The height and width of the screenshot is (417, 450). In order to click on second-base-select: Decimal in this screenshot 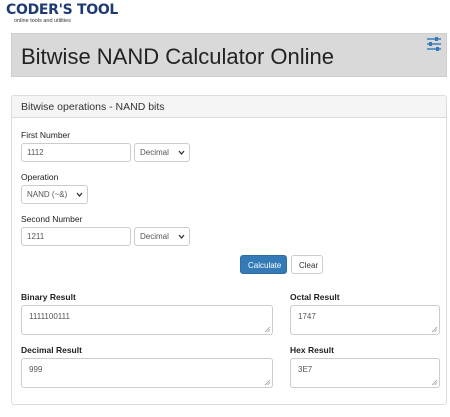, I will do `click(162, 236)`.